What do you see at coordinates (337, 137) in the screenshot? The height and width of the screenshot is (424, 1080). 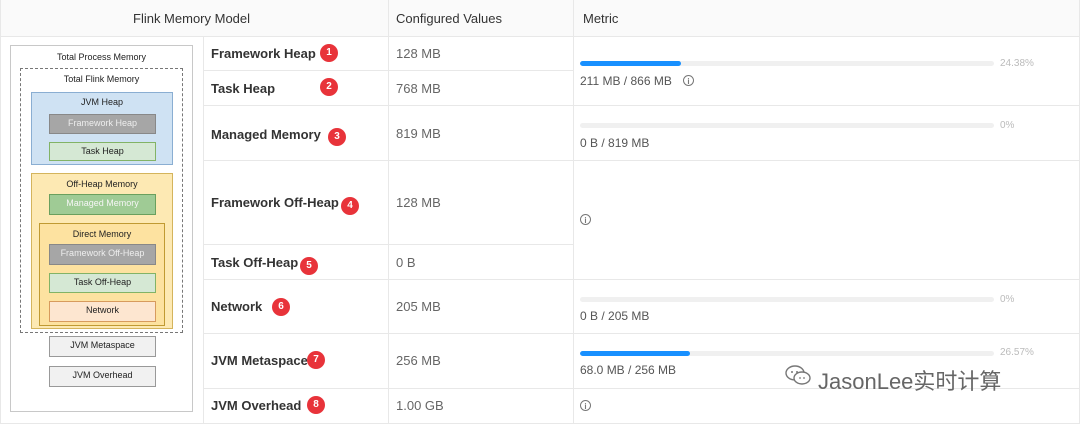 I see `row-badge: 3` at bounding box center [337, 137].